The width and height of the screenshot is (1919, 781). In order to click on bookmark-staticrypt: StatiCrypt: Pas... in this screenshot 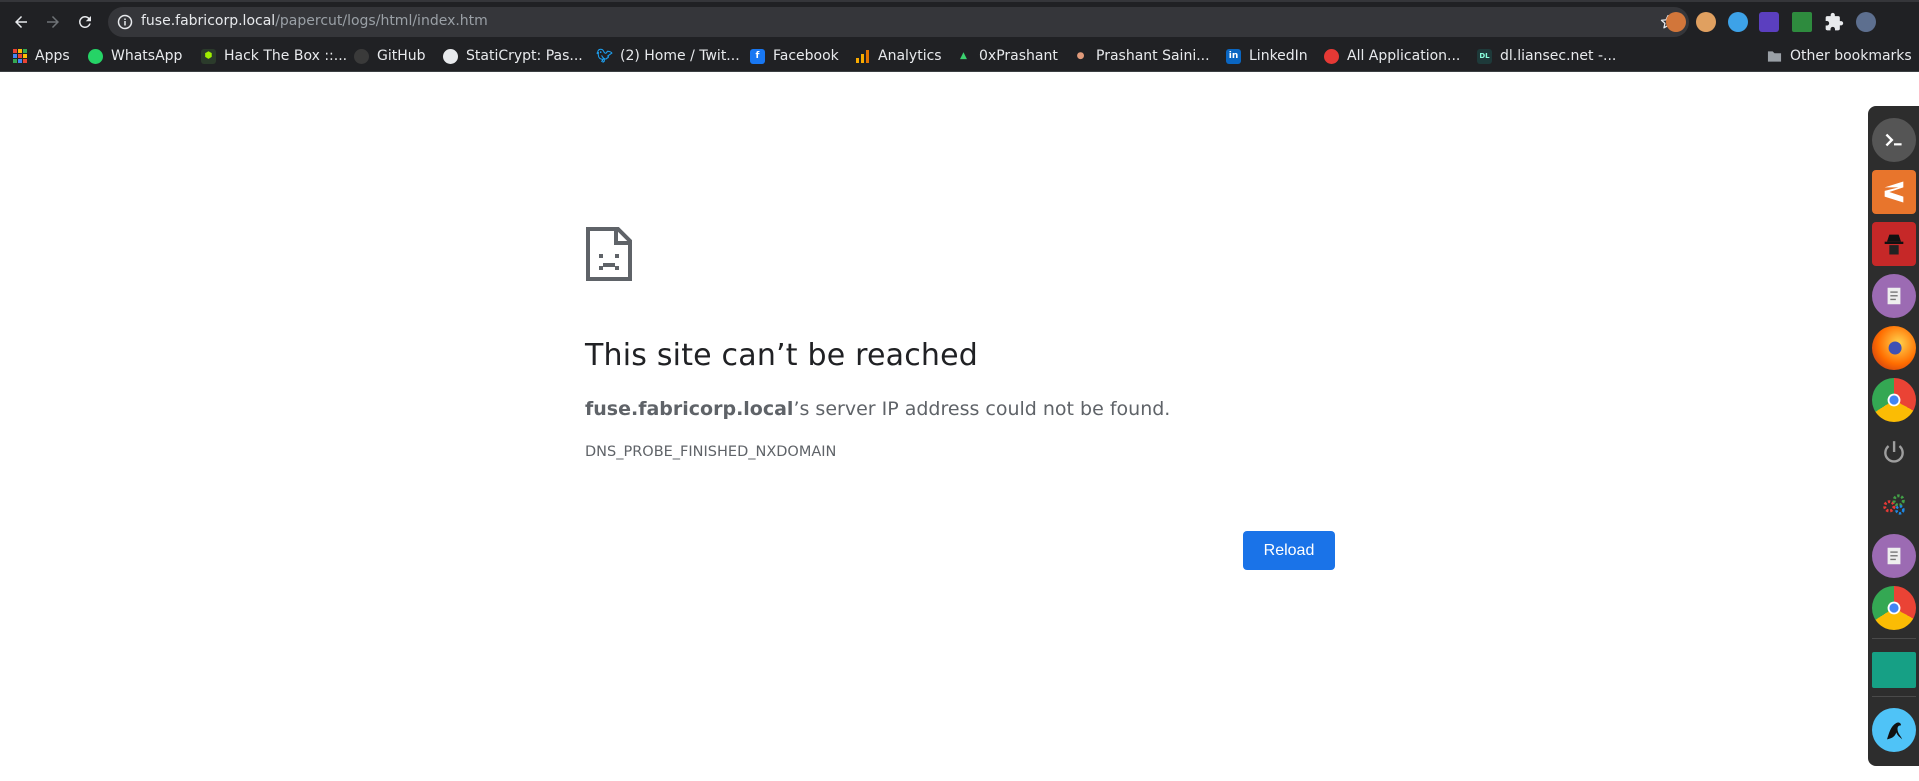, I will do `click(513, 56)`.